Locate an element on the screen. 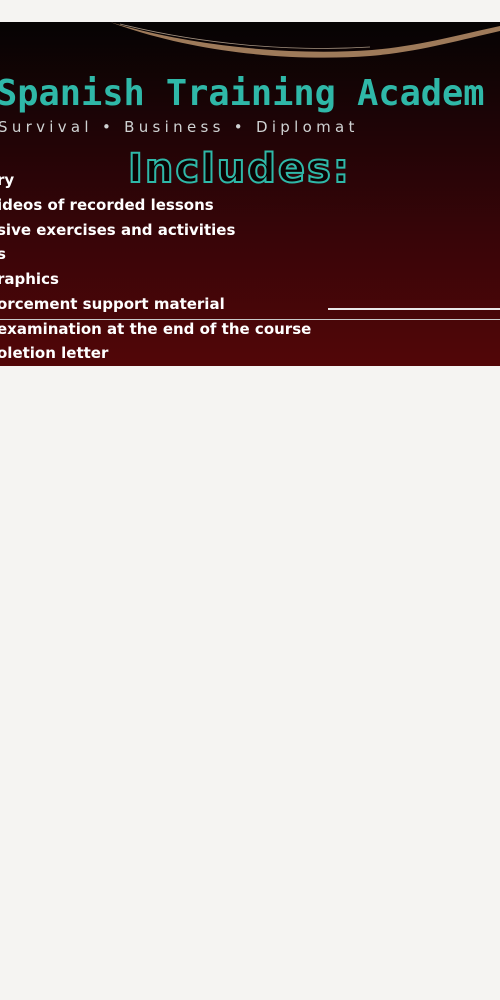 The image size is (500, 1000). feature-item: ideos of recorded lessons is located at coordinates (107, 205).